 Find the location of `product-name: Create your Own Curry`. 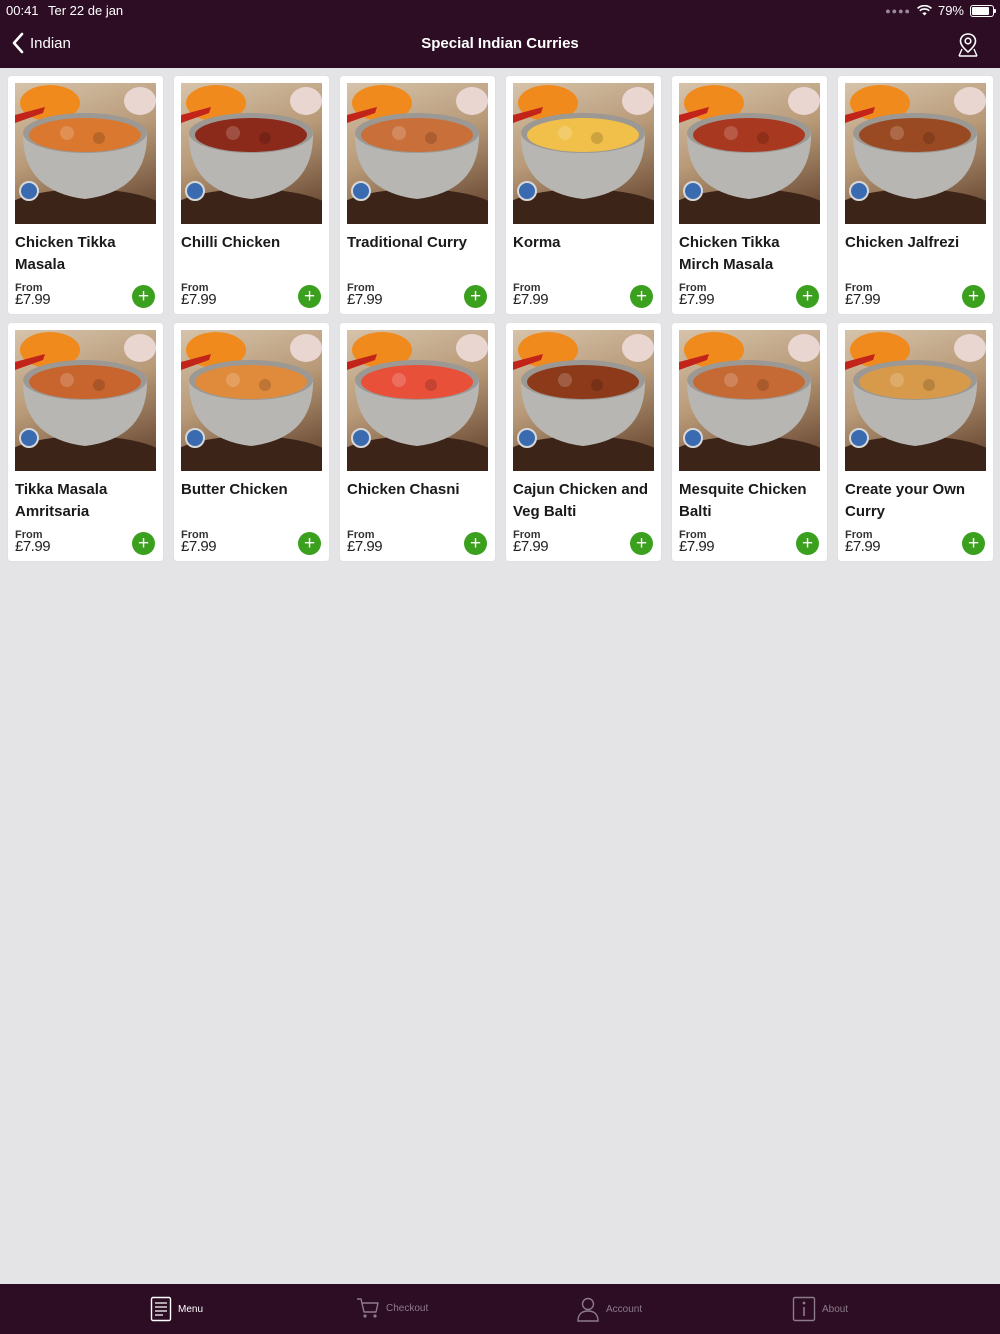

product-name: Create your Own Curry is located at coordinates (905, 500).